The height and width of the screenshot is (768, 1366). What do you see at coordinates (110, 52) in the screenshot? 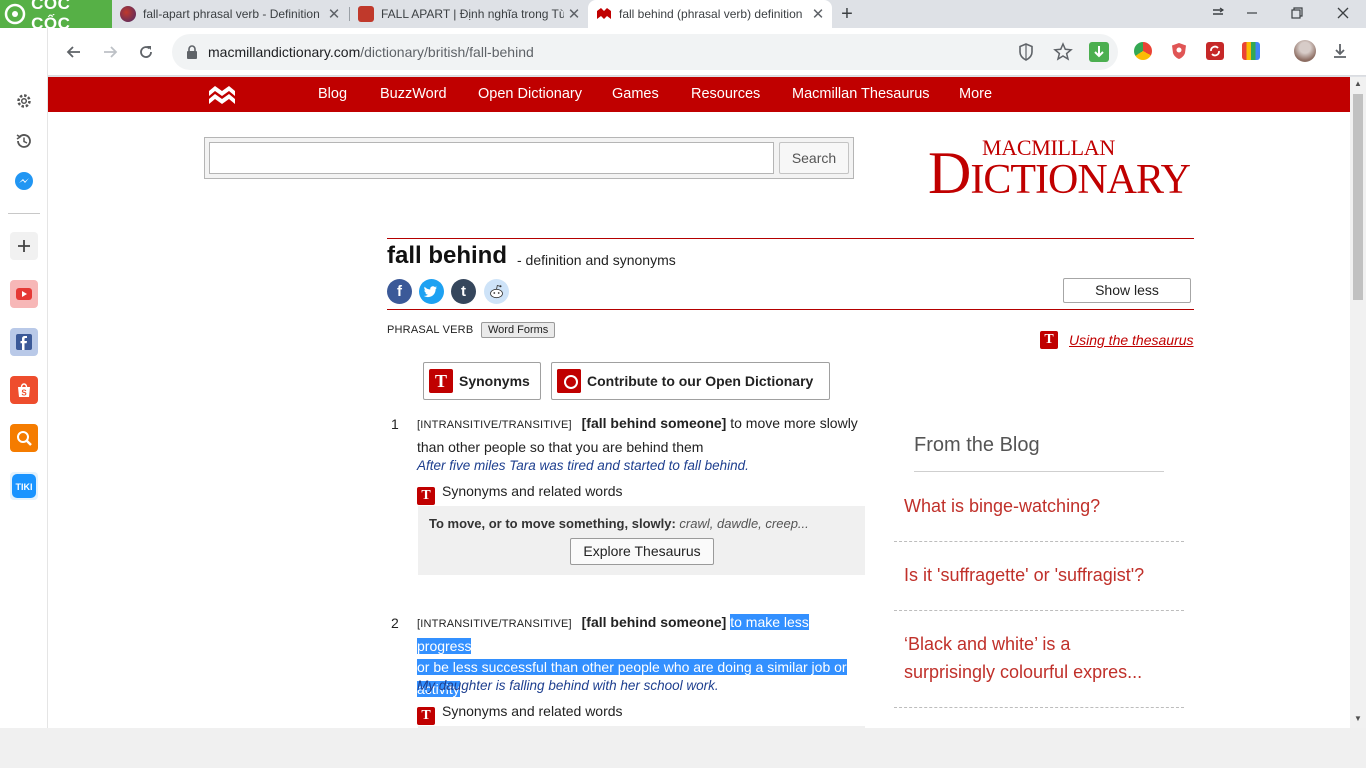
I see `forward-button` at bounding box center [110, 52].